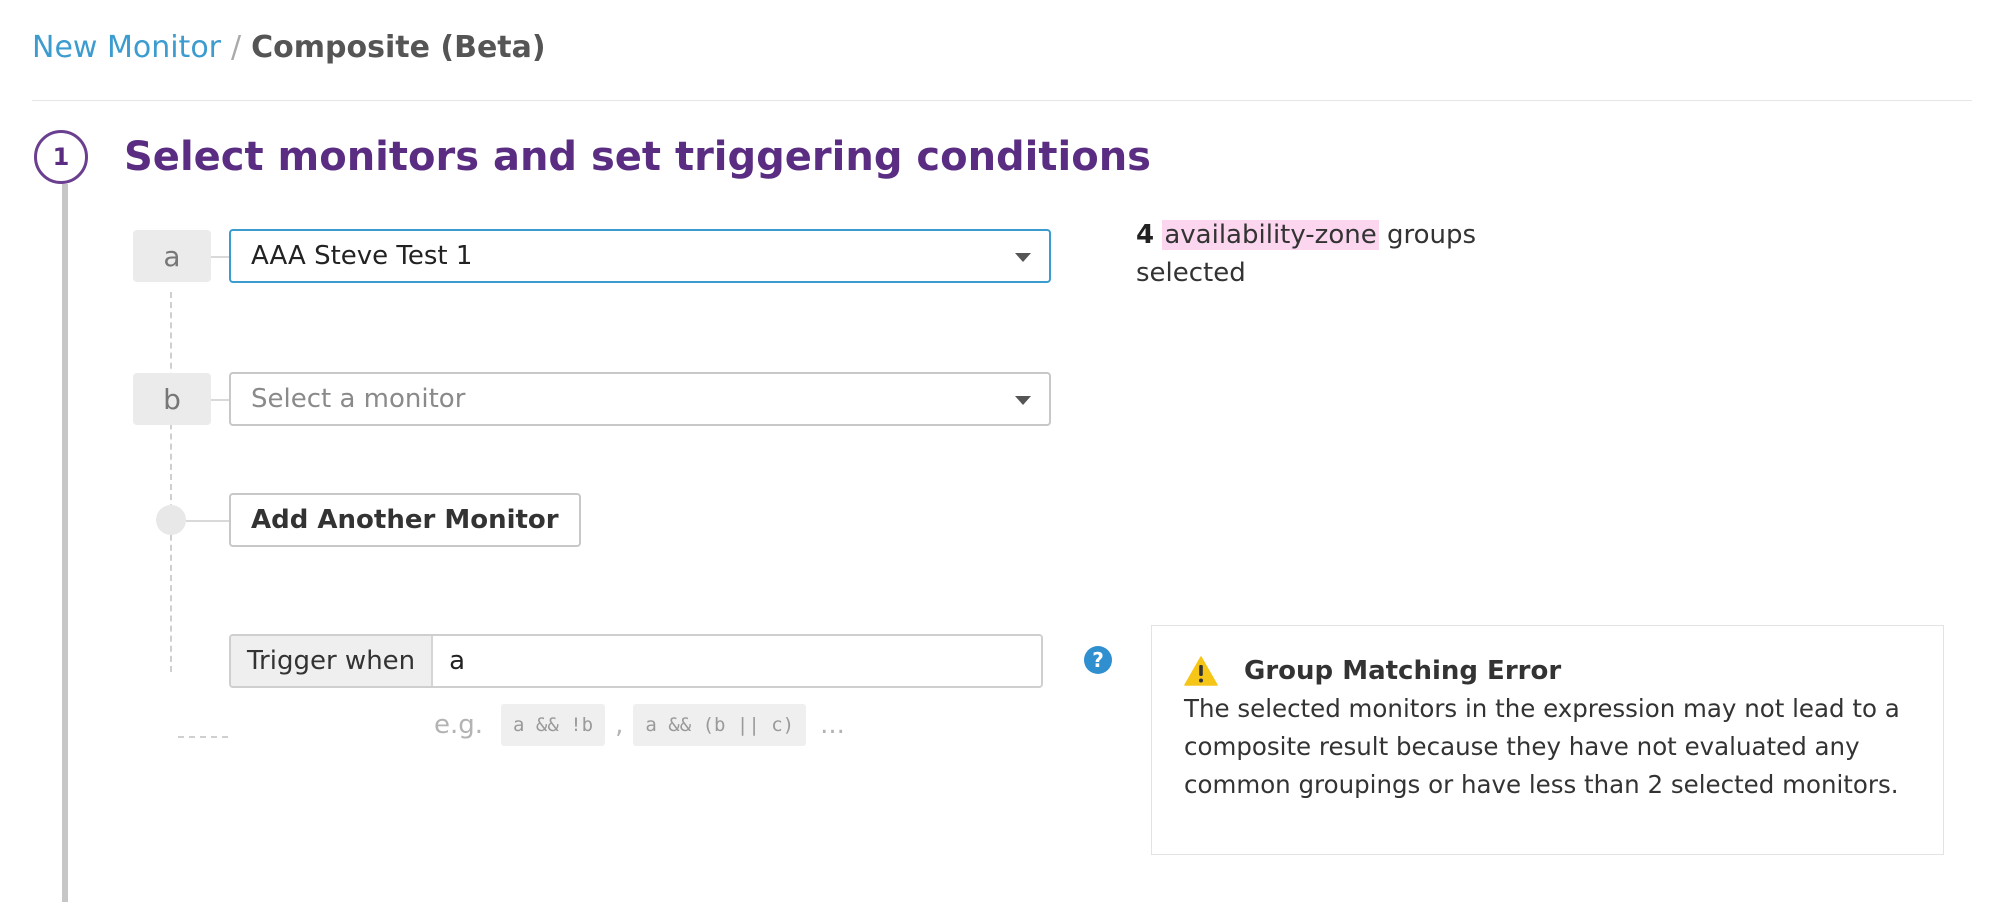 This screenshot has width=1999, height=902. What do you see at coordinates (459, 725) in the screenshot?
I see `examples-prefix: e.g.` at bounding box center [459, 725].